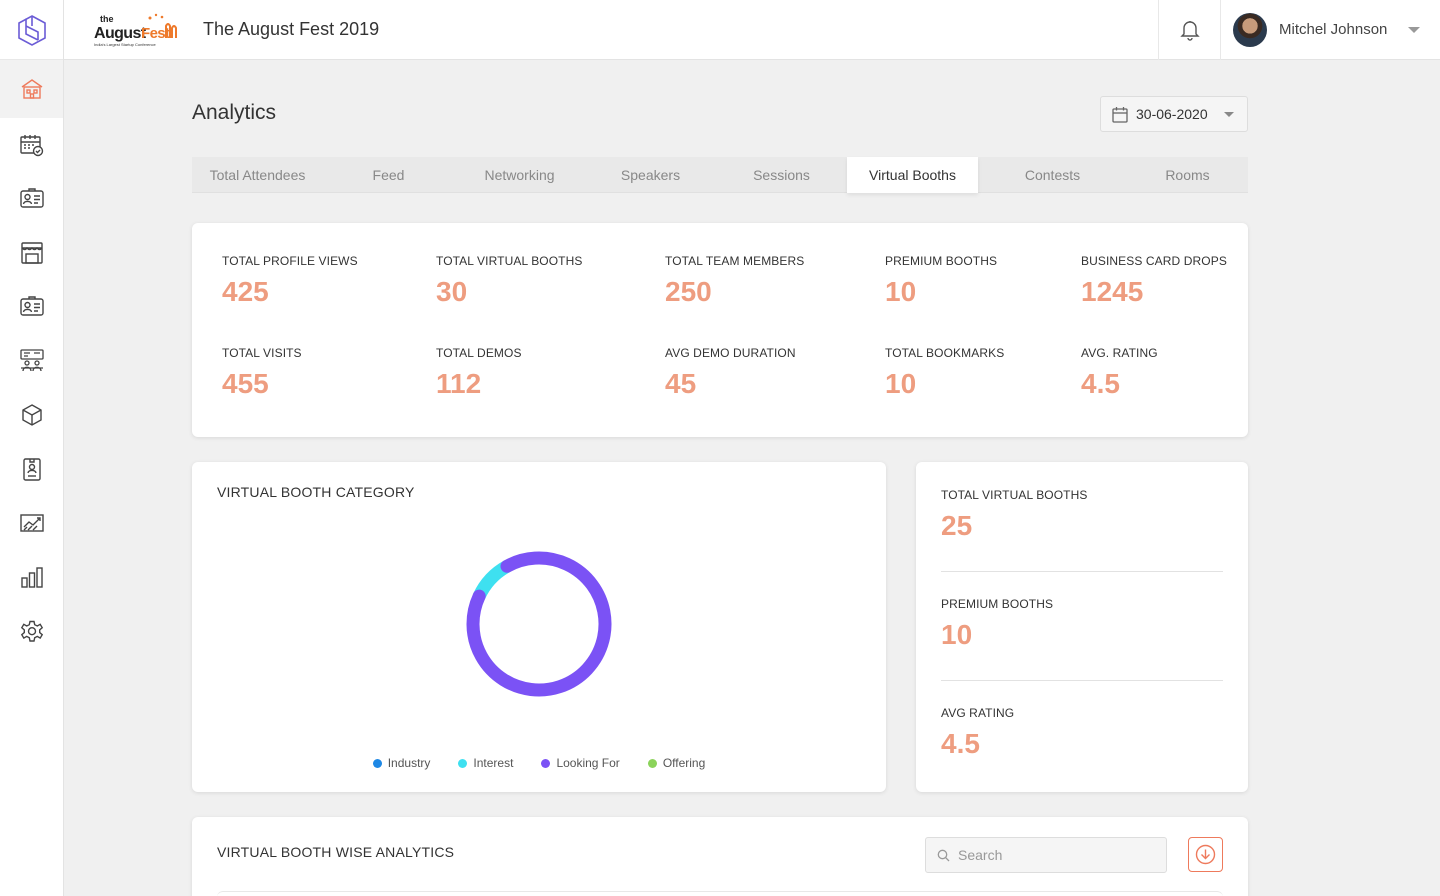  Describe the element at coordinates (730, 373) in the screenshot. I see `stat-avg-demo-duration: AVG DEMO DURATION 45` at that location.